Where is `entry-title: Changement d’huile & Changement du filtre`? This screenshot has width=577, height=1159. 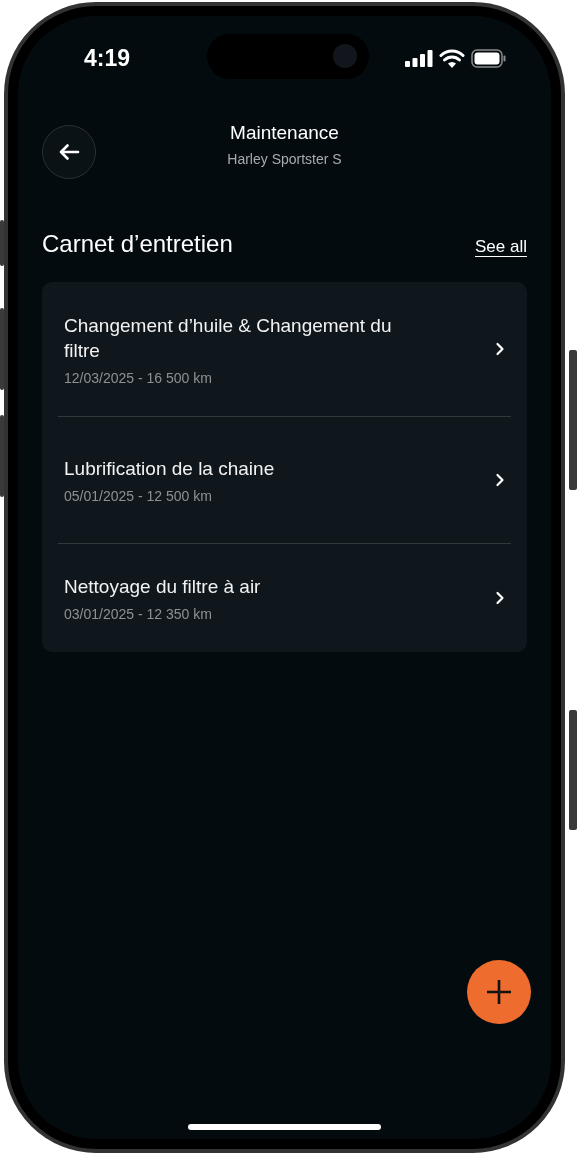 entry-title: Changement d’huile & Changement du filtre is located at coordinates (228, 338).